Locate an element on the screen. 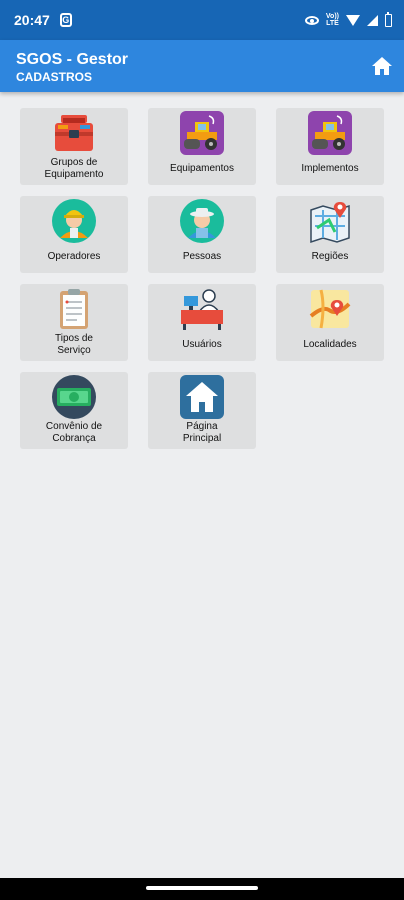  tile-label: Página Principal is located at coordinates (202, 432).